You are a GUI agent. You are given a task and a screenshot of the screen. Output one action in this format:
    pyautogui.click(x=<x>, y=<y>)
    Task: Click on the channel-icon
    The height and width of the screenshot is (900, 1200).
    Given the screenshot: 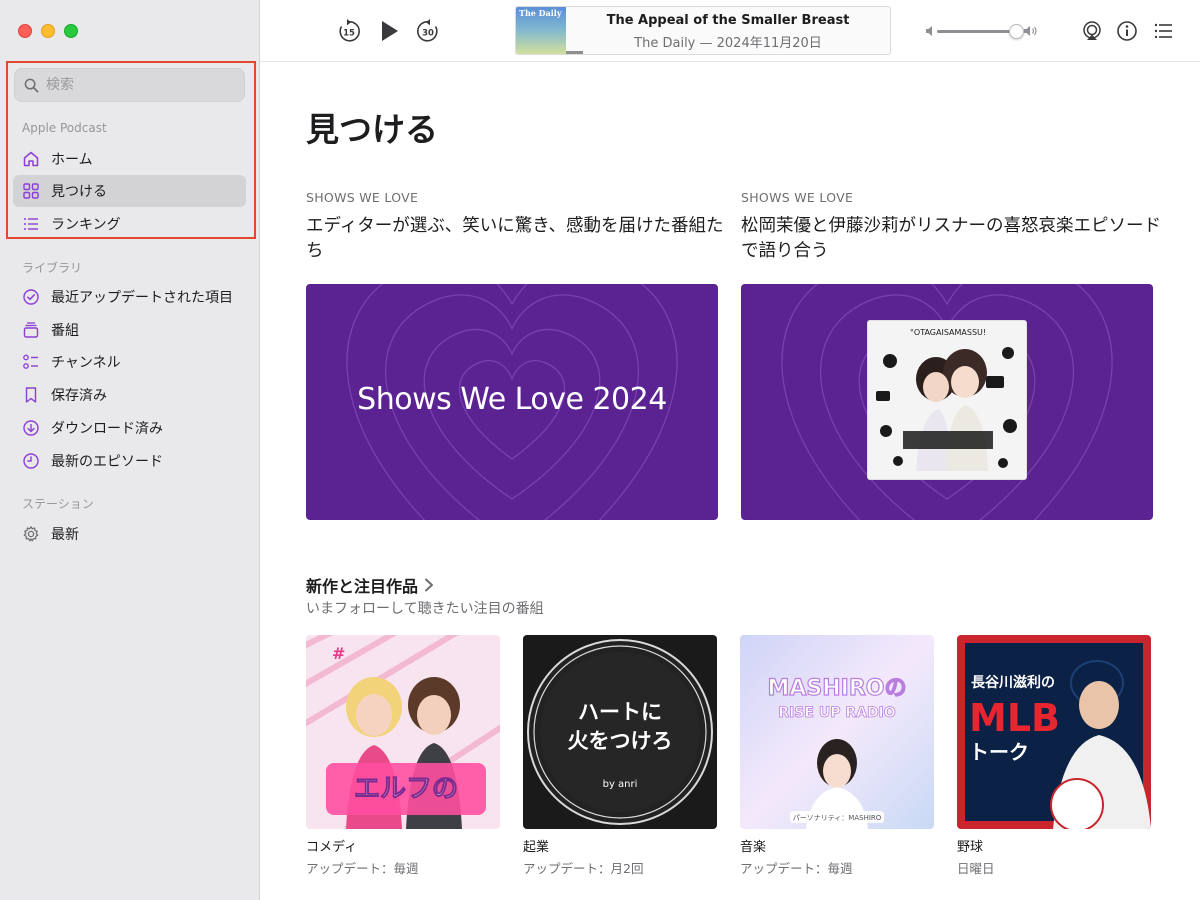 What is the action you would take?
    pyautogui.click(x=30, y=361)
    